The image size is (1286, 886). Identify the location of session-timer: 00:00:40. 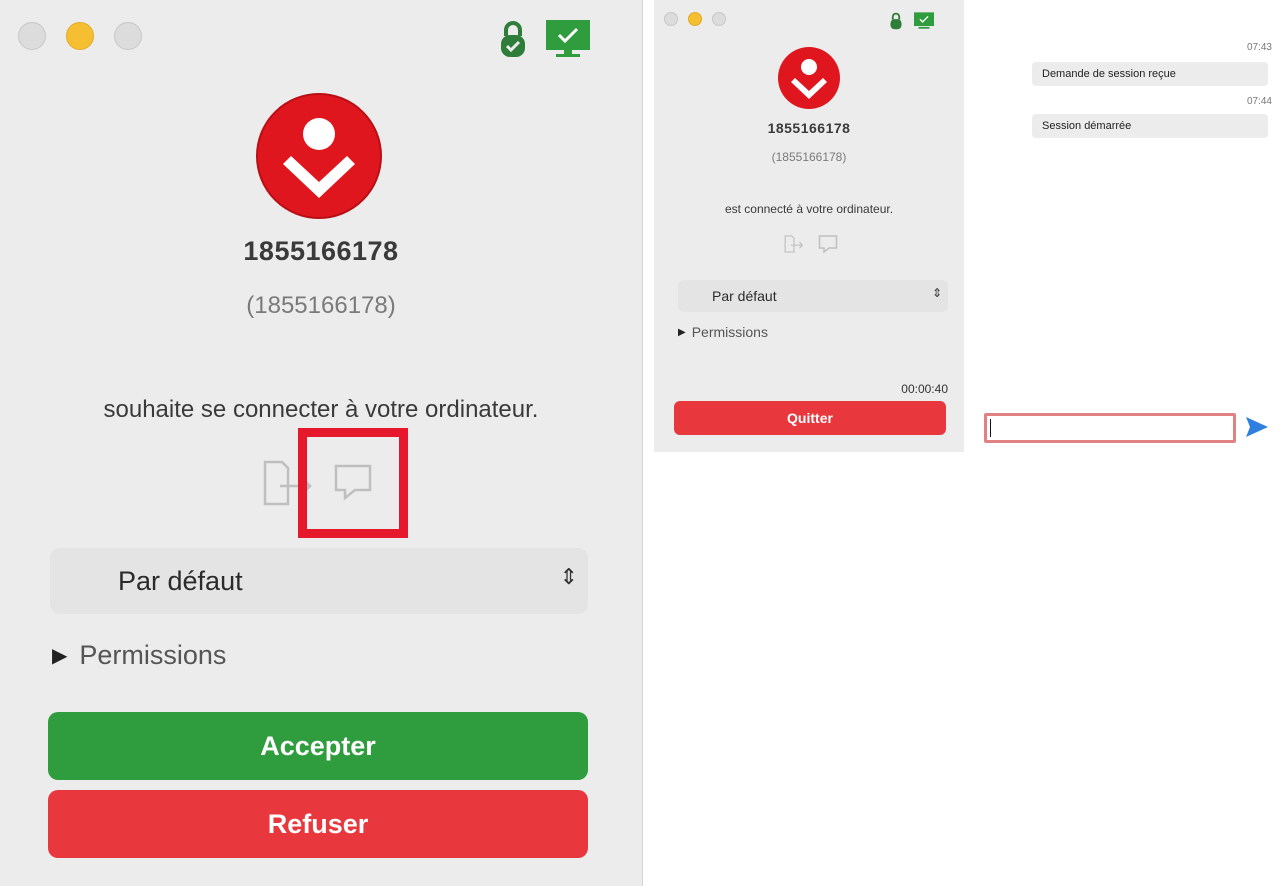
(924, 389).